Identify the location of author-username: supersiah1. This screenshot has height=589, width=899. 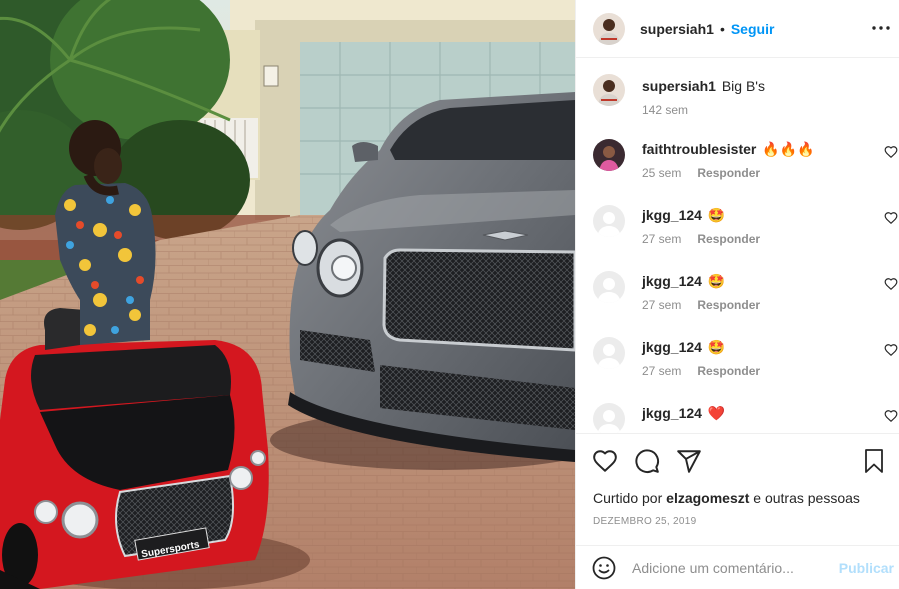
(677, 29).